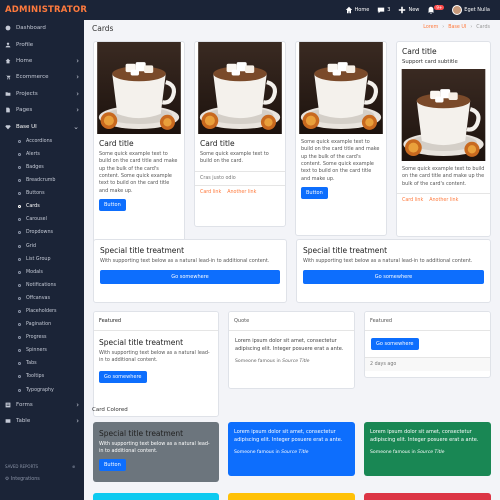 The height and width of the screenshot is (500, 500). Describe the element at coordinates (42, 324) in the screenshot. I see `sidebar-subitem-pagination: Pagination` at that location.